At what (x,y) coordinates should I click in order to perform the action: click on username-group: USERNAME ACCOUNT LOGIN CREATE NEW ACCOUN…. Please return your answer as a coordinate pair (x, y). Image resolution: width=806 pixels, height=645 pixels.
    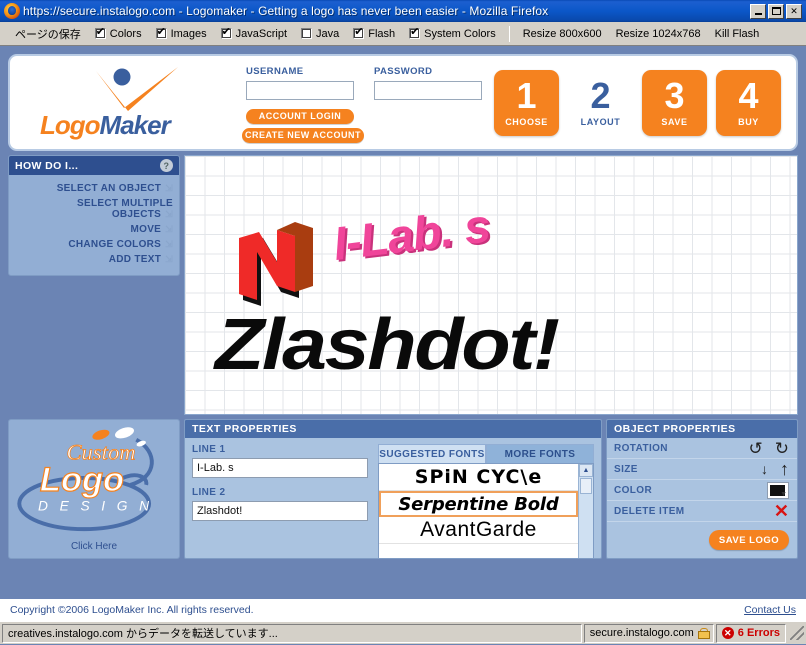
    Looking at the image, I should click on (302, 104).